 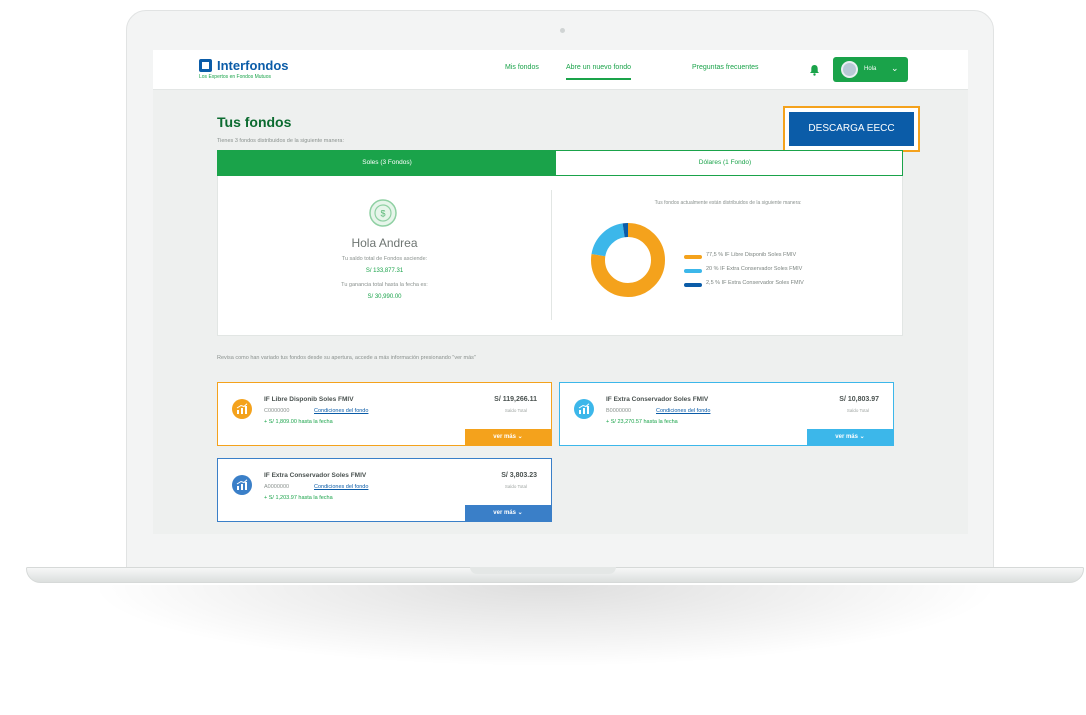 I want to click on user-menu-button: Hola ⌄, so click(x=870, y=69).